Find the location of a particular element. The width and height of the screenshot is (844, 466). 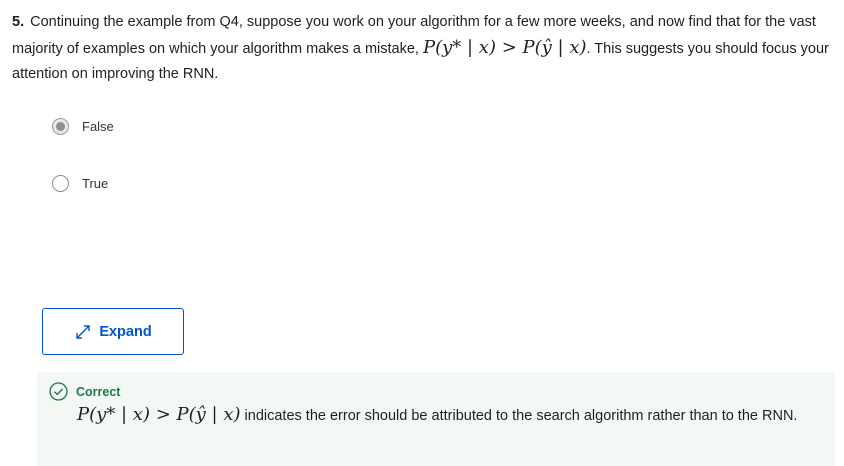

option-false: False is located at coordinates (83, 126).